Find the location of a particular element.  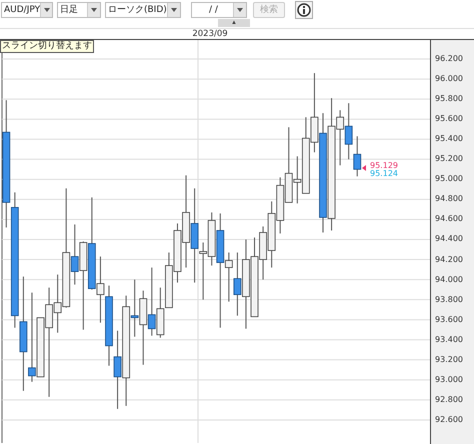

timeframe-dropdown: 日足 is located at coordinates (79, 10).